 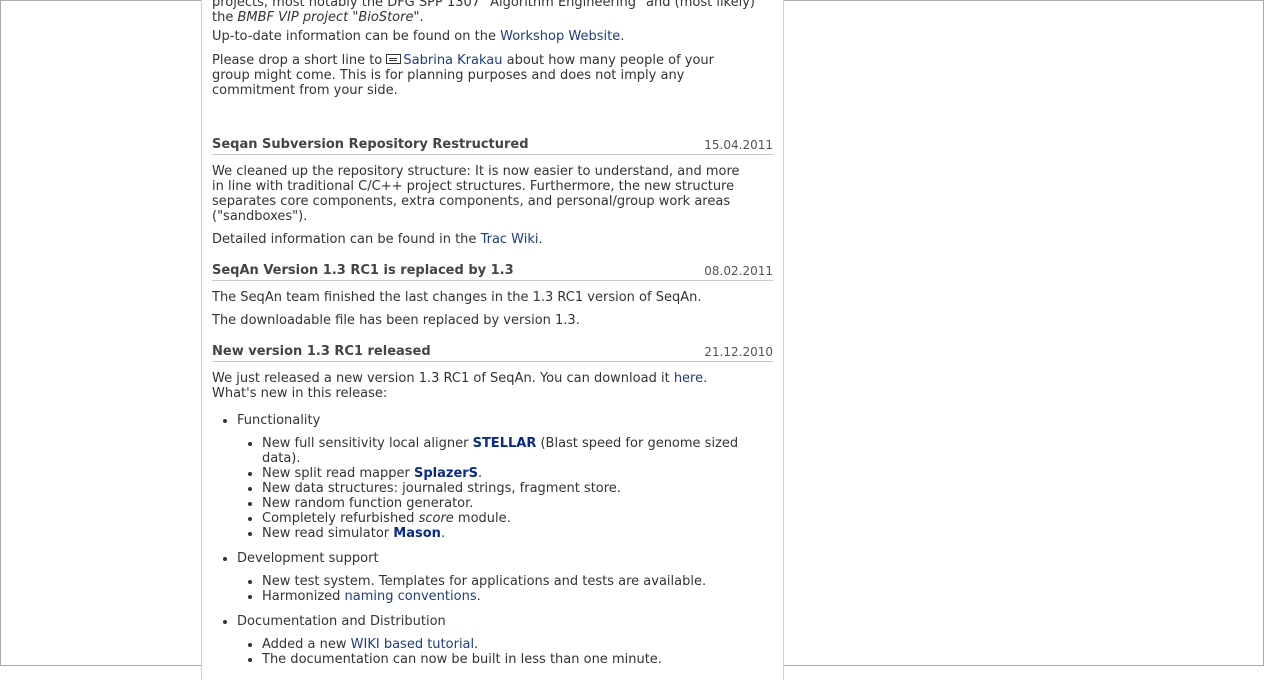 I want to click on mail-icon, so click(x=394, y=59).